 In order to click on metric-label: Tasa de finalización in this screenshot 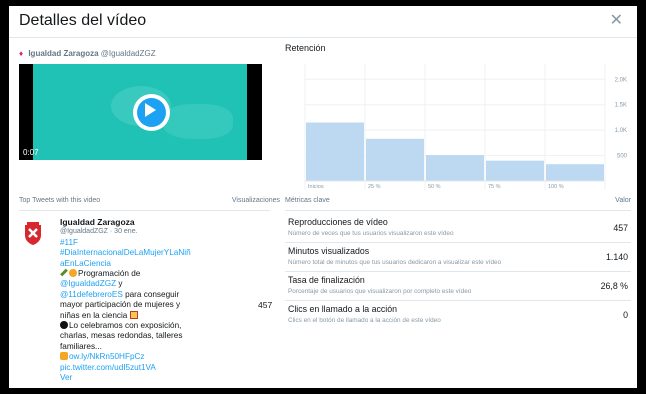, I will do `click(326, 280)`.